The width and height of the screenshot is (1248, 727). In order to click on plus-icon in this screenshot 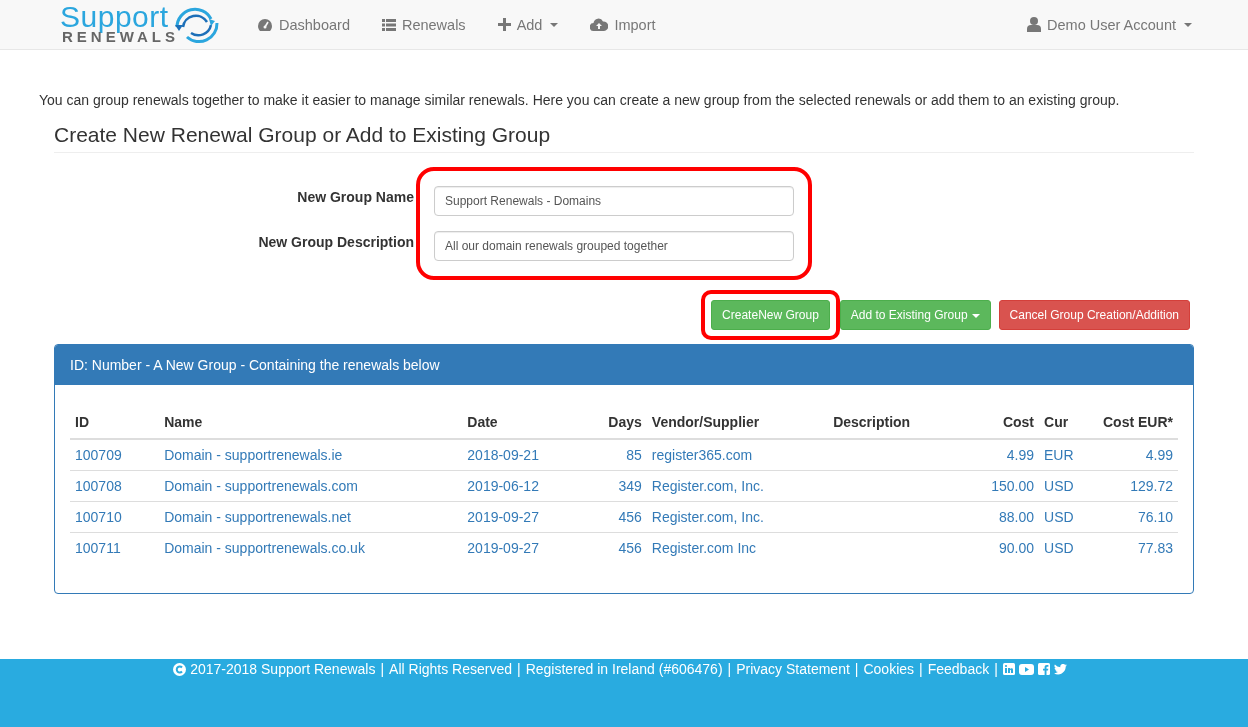, I will do `click(504, 24)`.